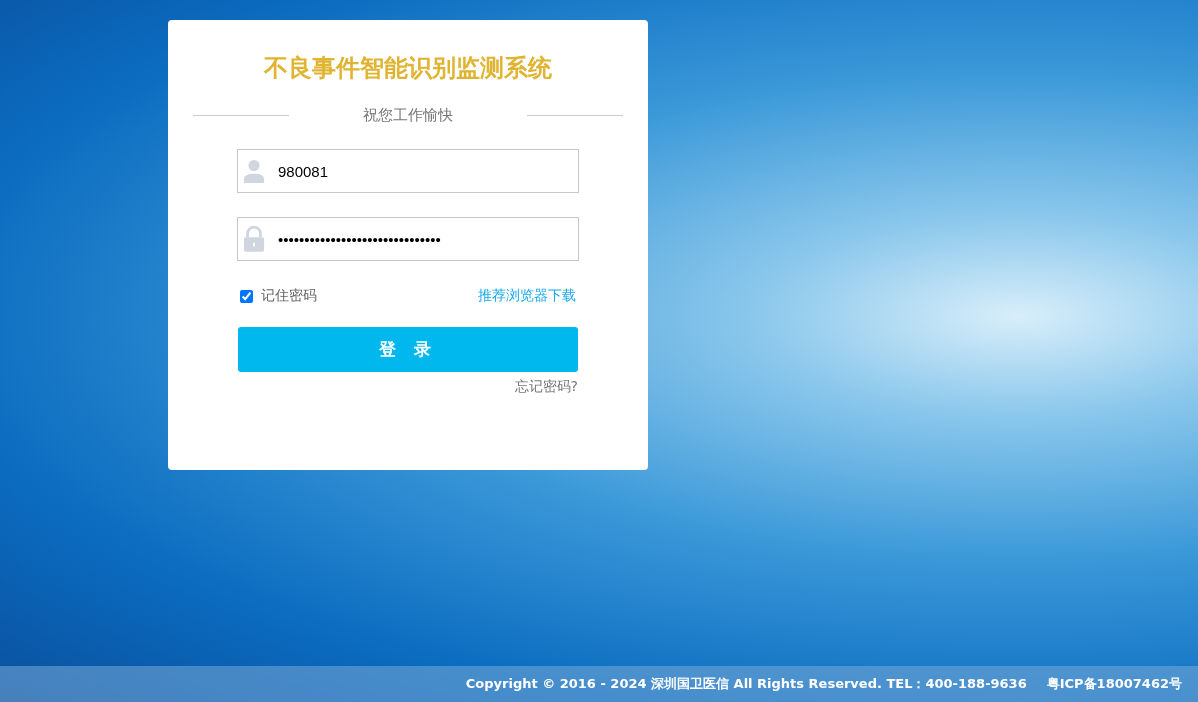 The width and height of the screenshot is (1198, 702). Describe the element at coordinates (246, 296) in the screenshot. I see `remember-checkbox` at that location.